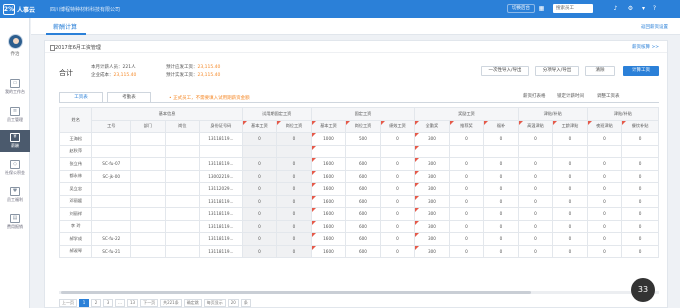 The width and height of the screenshot is (680, 308). What do you see at coordinates (505, 71) in the screenshot?
I see `bulk-import-export-button: 一次性导入/导出` at bounding box center [505, 71].